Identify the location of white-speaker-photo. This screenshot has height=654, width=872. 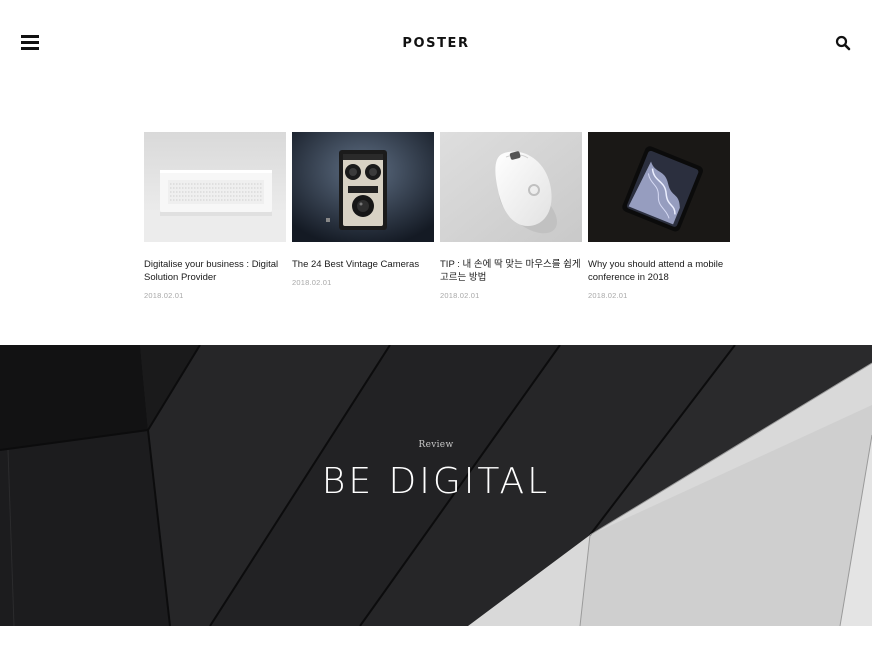
(215, 187).